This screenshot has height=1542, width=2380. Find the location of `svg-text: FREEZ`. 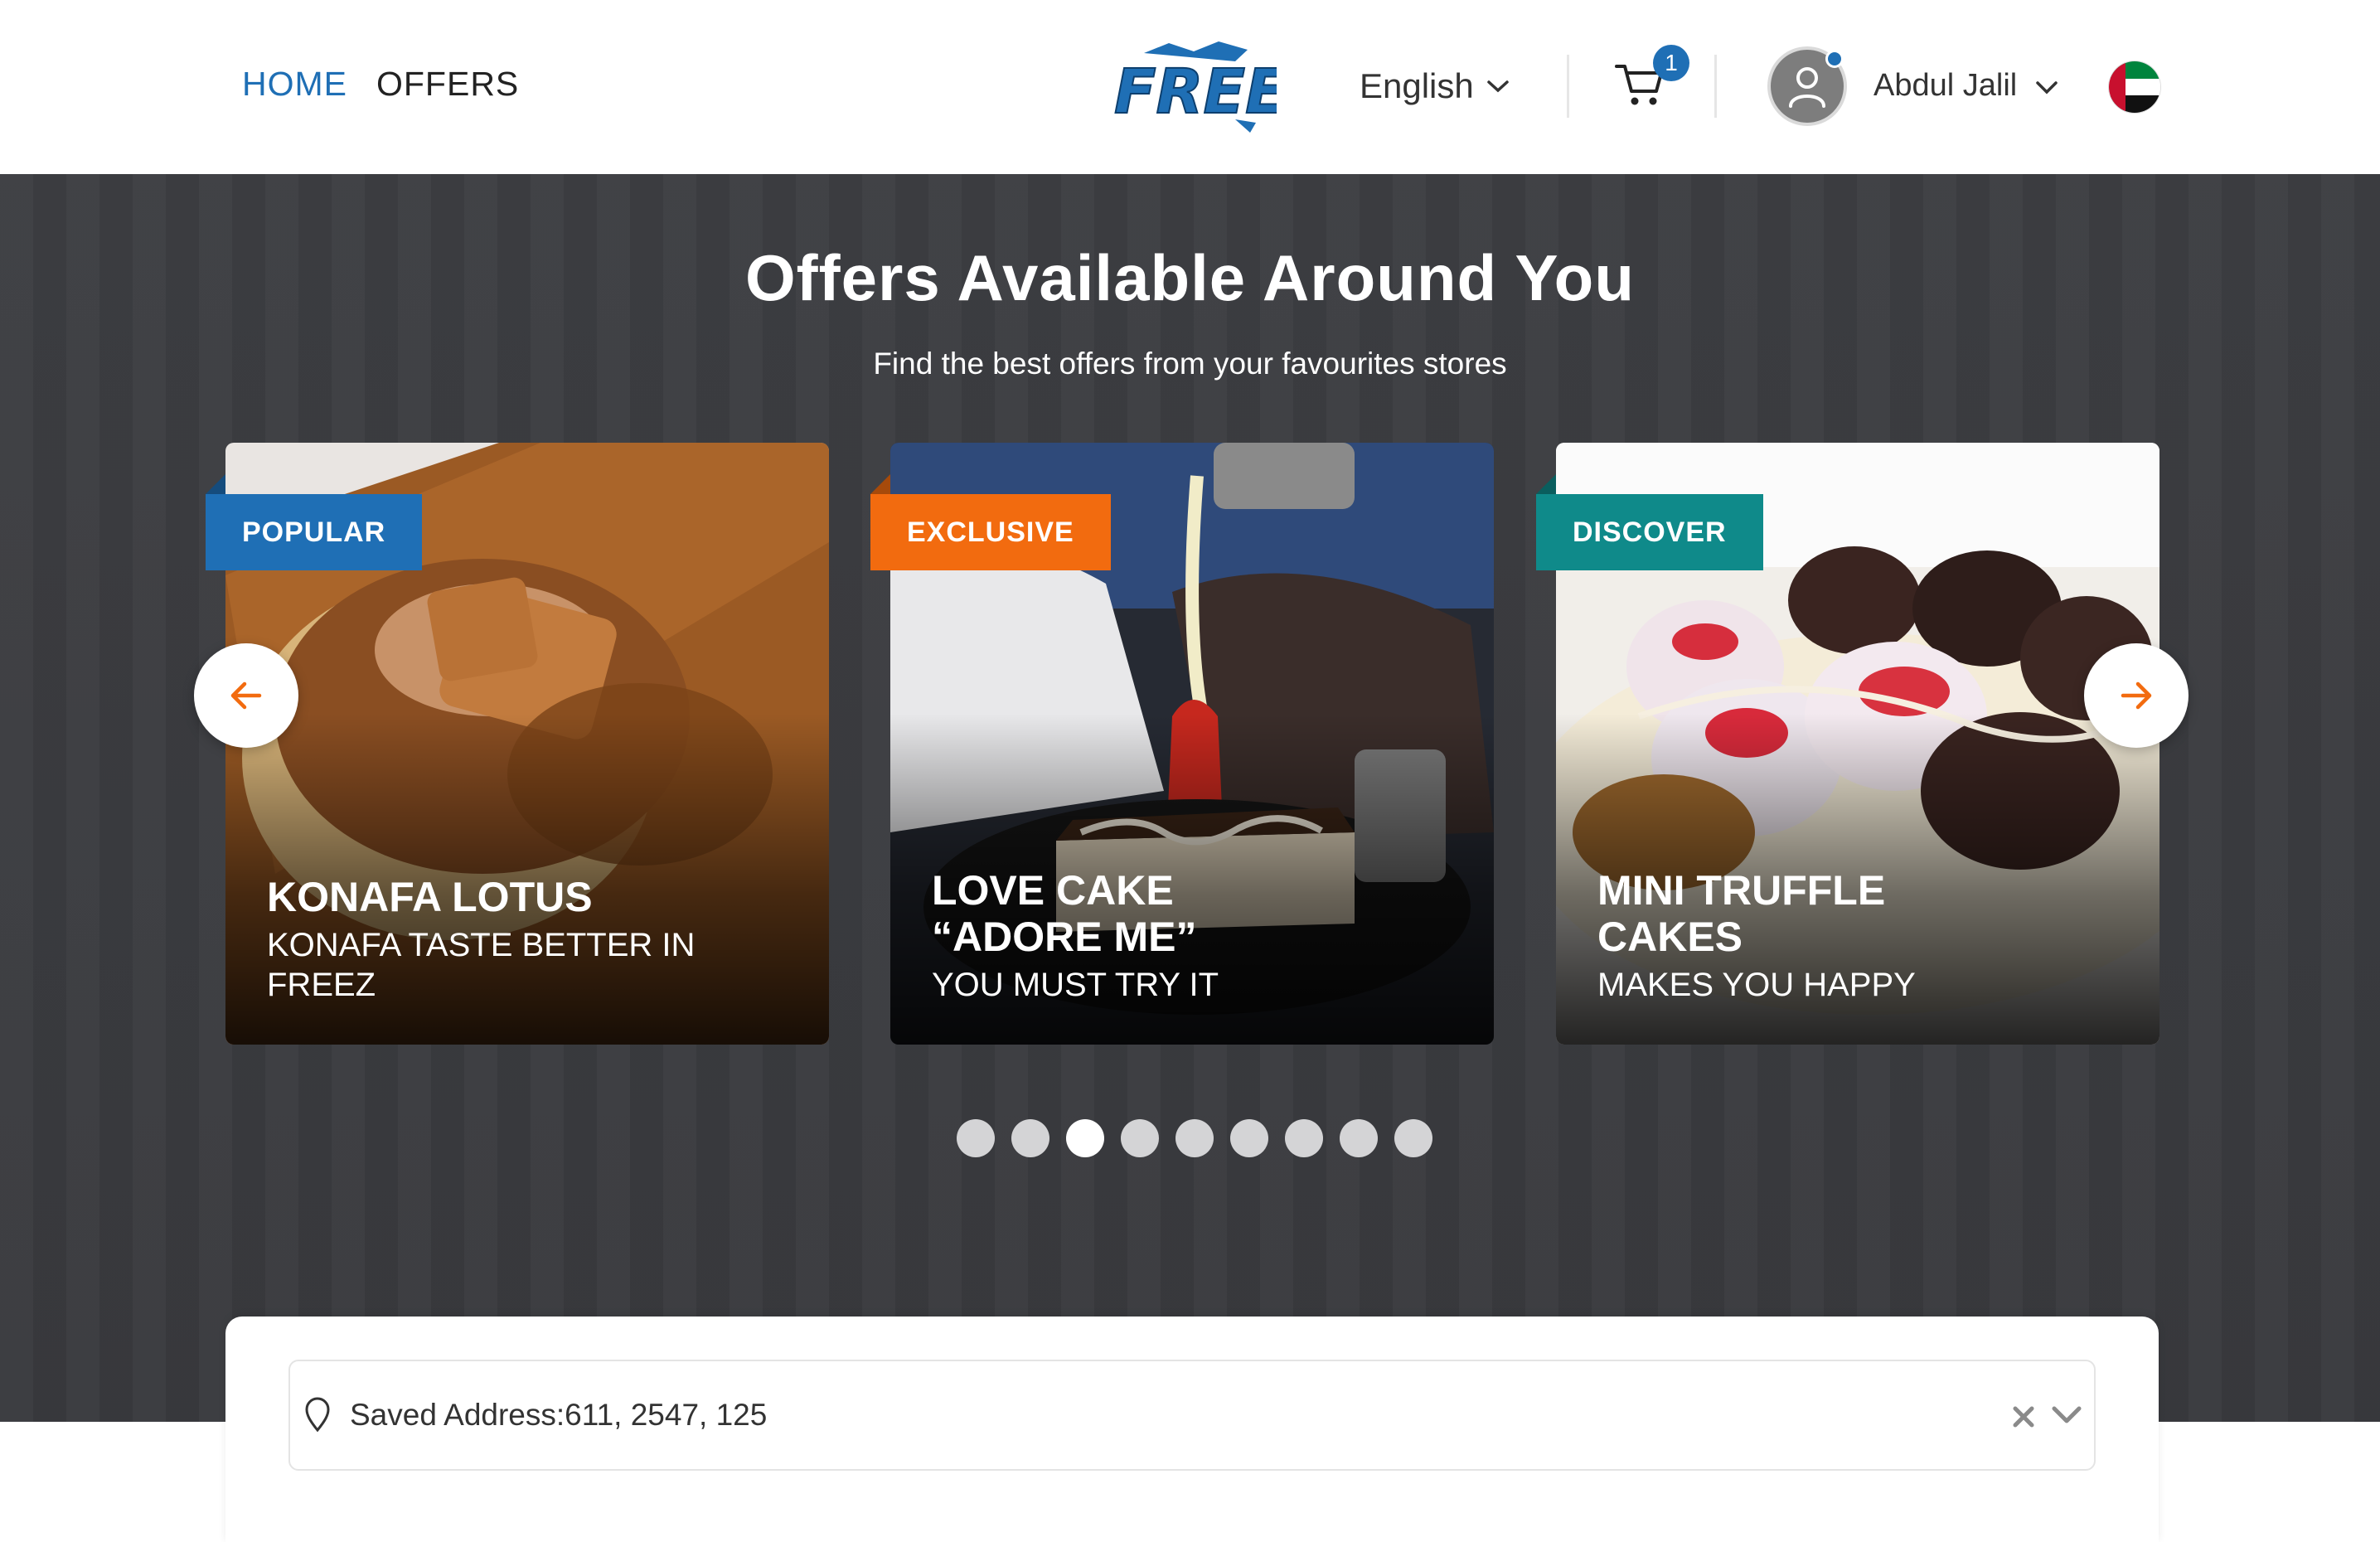

svg-text: FREEZ is located at coordinates (1195, 92).